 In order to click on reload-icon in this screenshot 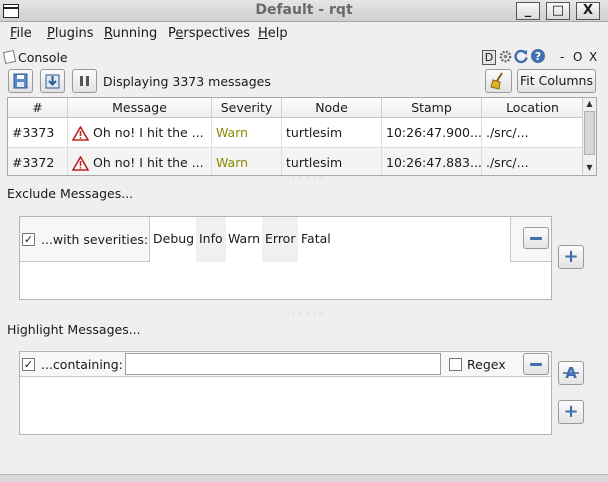, I will do `click(521, 57)`.